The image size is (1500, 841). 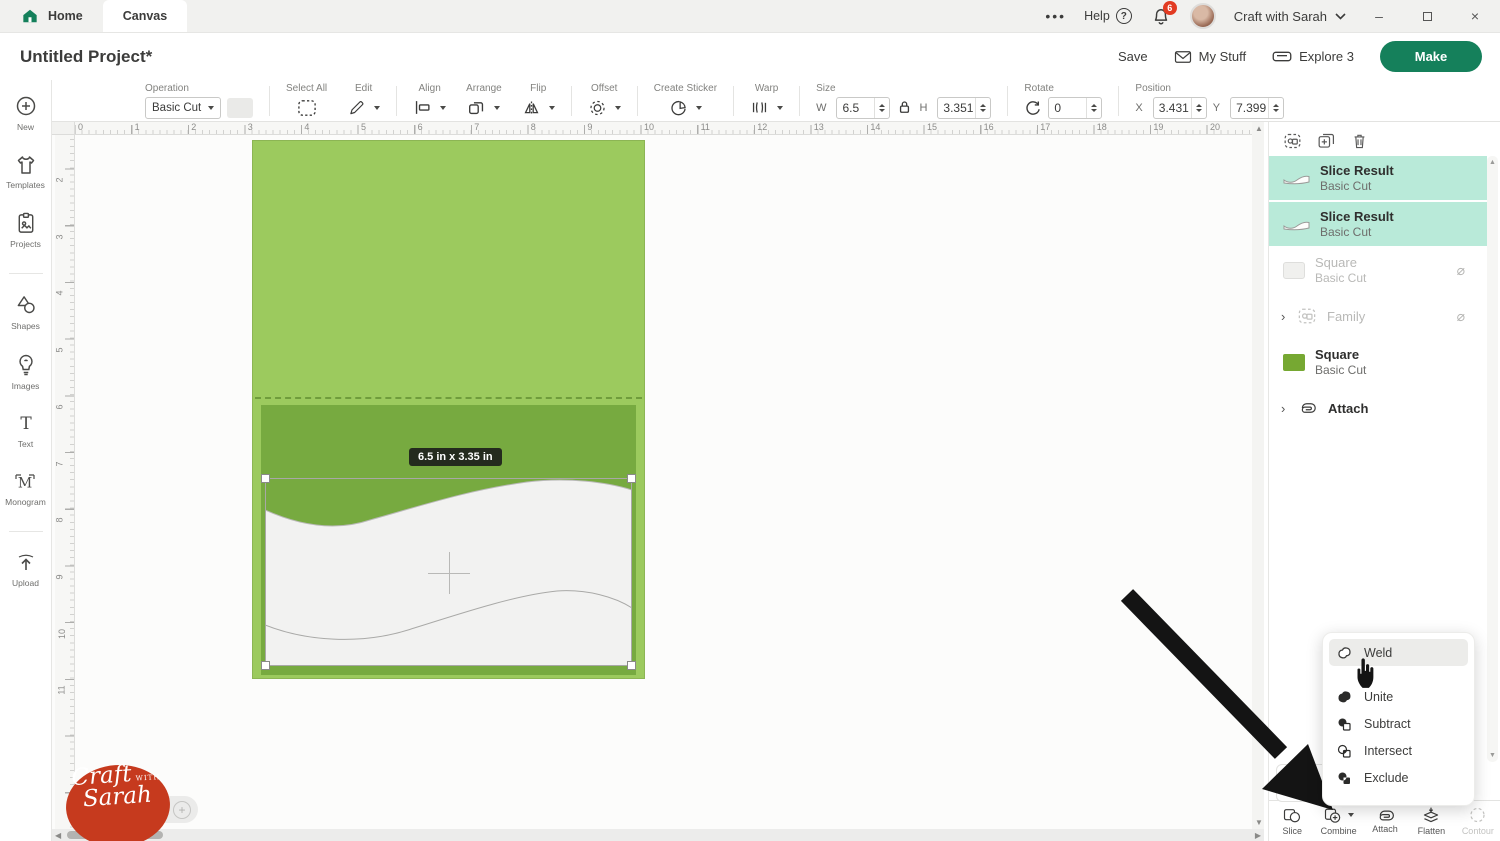 I want to click on selection-handle-tr, so click(x=631, y=478).